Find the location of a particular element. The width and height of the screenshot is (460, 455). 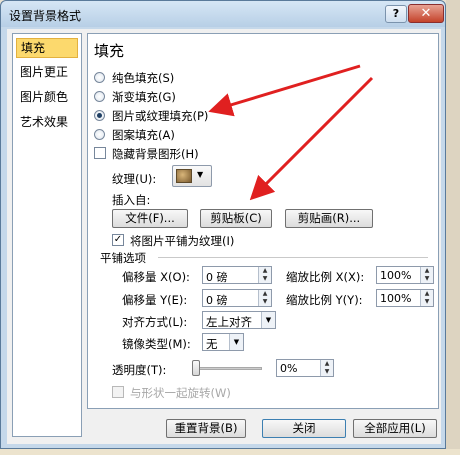

rotate-with-shape-checkbox is located at coordinates (118, 392).